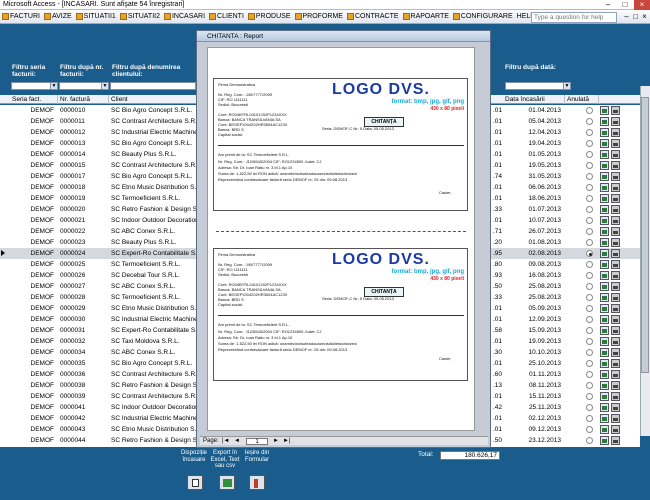  What do you see at coordinates (83, 209) in the screenshot?
I see `cell-nr: 0000020` at bounding box center [83, 209].